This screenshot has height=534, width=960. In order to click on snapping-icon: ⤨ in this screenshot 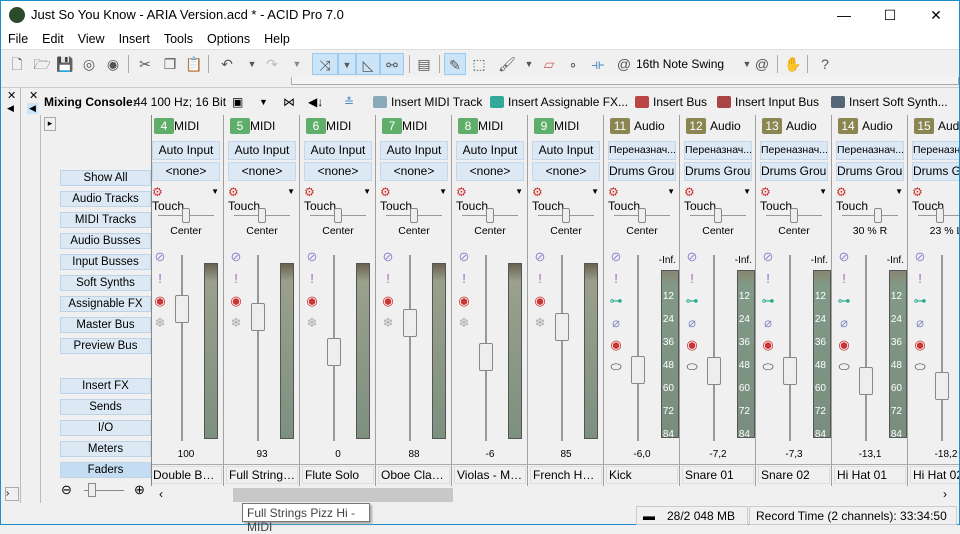, I will do `click(325, 64)`.